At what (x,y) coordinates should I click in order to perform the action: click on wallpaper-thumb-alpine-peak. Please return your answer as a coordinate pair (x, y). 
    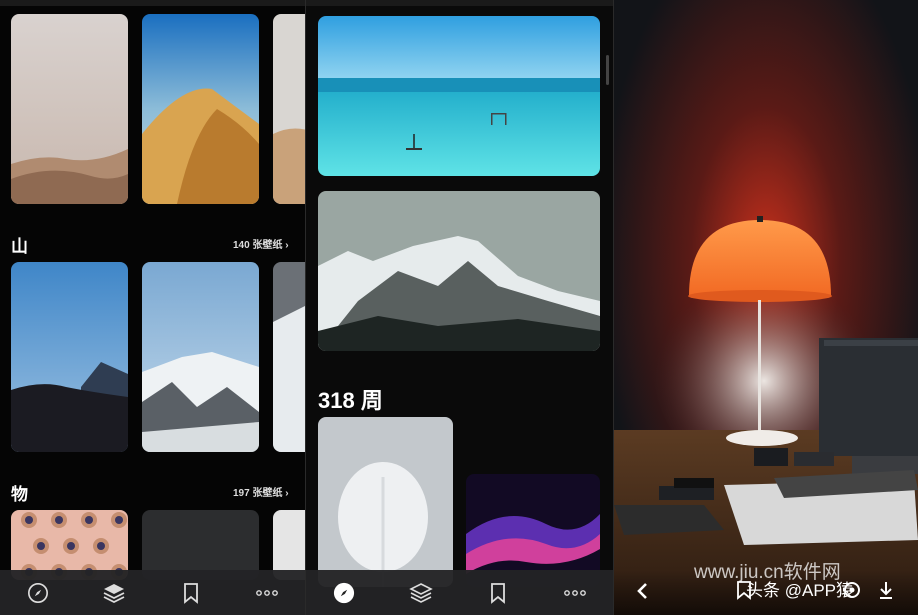
    Looking at the image, I should click on (459, 271).